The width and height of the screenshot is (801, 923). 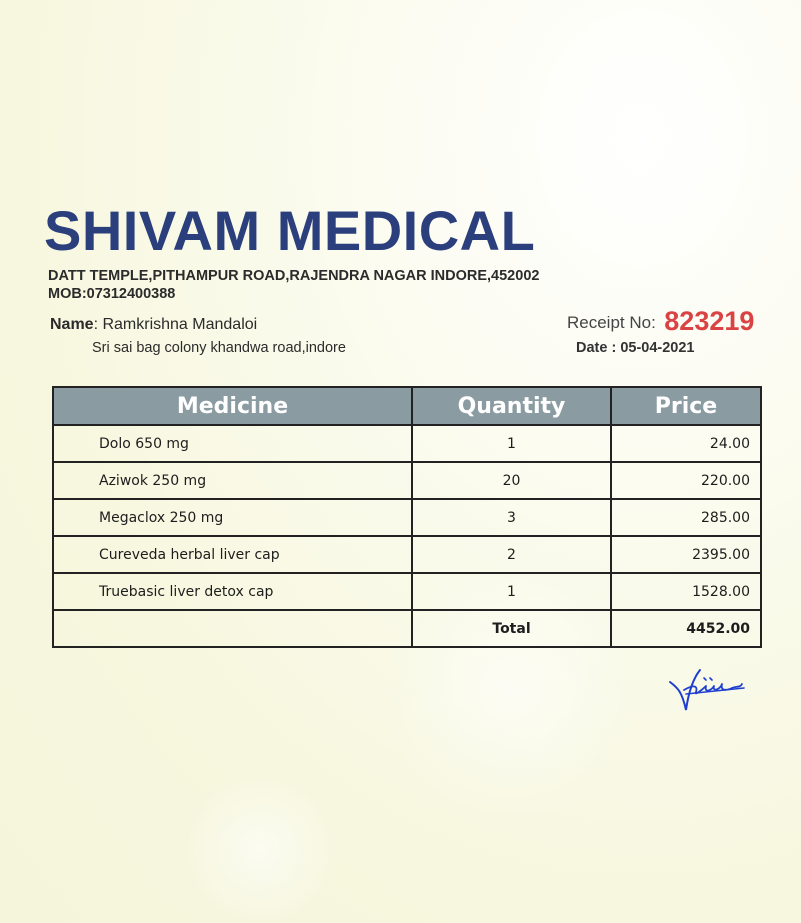 What do you see at coordinates (232, 406) in the screenshot?
I see `column-header-medicine: Medicine` at bounding box center [232, 406].